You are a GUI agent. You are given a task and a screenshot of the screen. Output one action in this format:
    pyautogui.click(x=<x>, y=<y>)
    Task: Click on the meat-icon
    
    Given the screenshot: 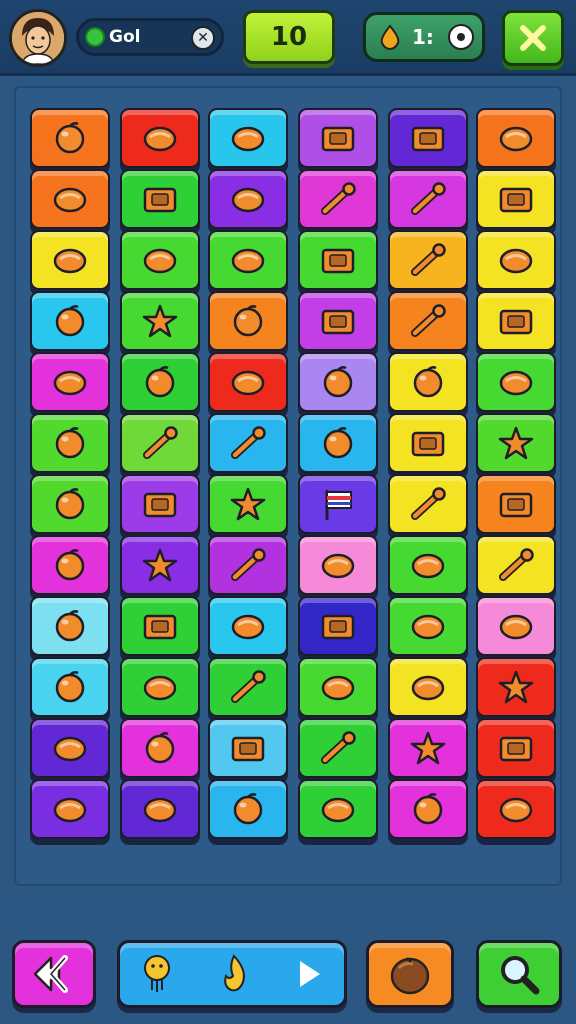 What is the action you would take?
    pyautogui.click(x=70, y=261)
    